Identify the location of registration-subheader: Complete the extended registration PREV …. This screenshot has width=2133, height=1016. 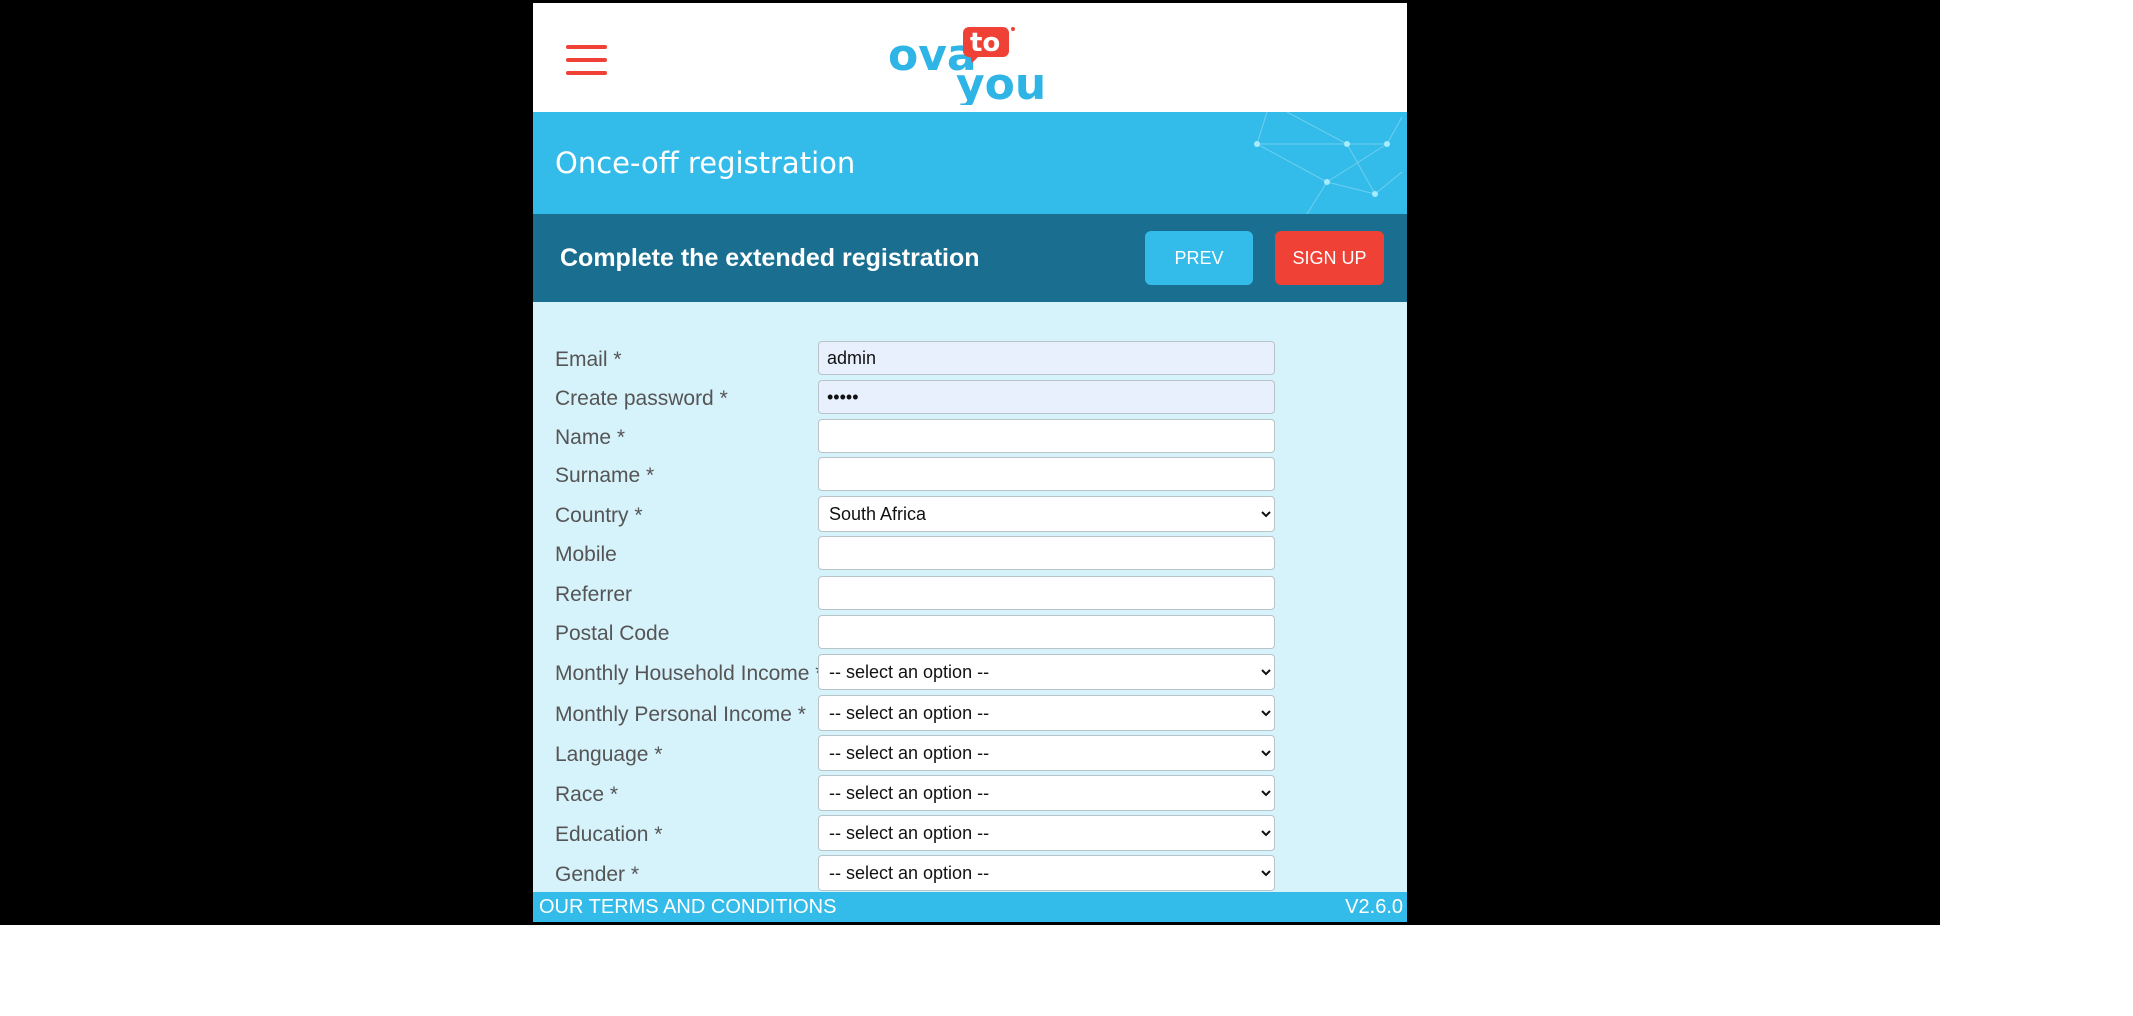
(970, 258).